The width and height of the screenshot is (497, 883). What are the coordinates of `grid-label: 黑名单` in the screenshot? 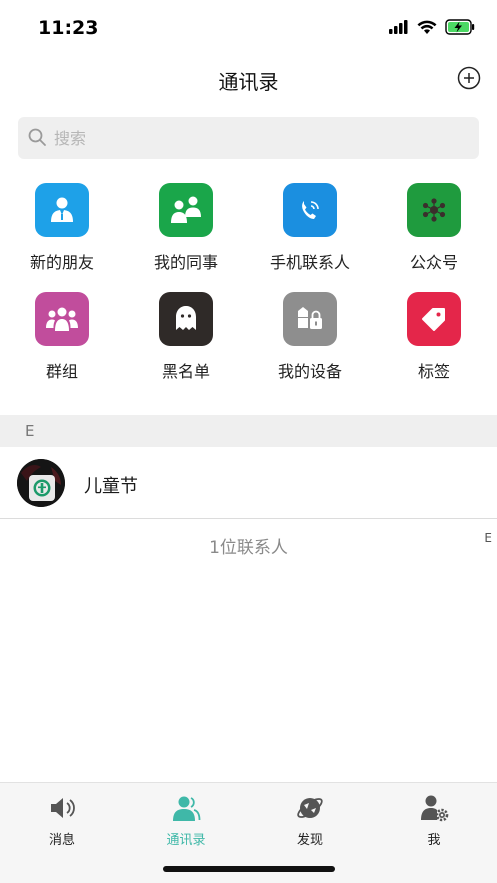 It's located at (185, 371).